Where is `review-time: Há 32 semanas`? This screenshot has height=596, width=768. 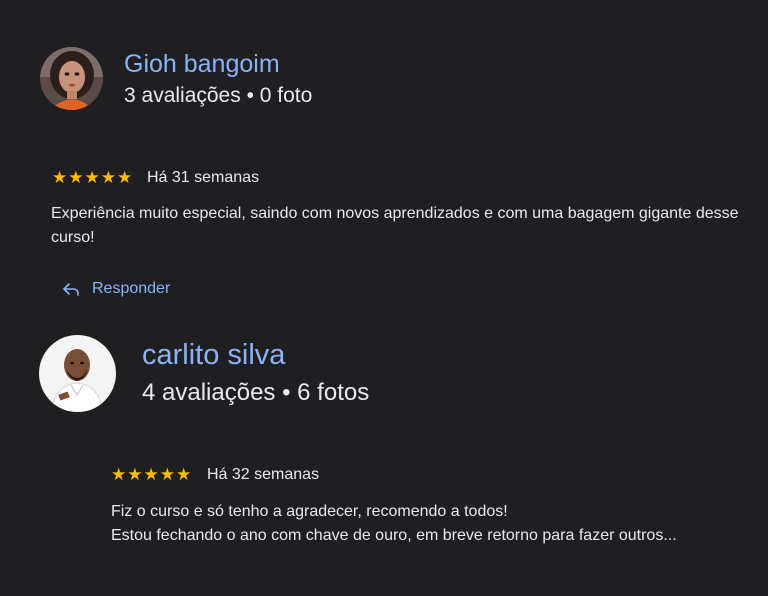
review-time: Há 32 semanas is located at coordinates (263, 474).